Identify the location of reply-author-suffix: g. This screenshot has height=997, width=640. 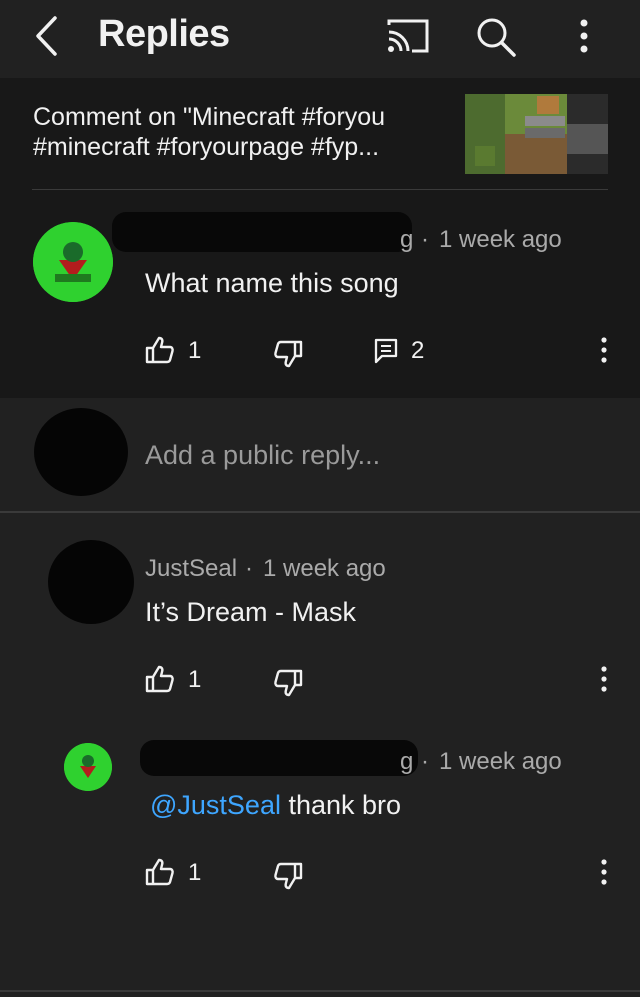
(407, 761).